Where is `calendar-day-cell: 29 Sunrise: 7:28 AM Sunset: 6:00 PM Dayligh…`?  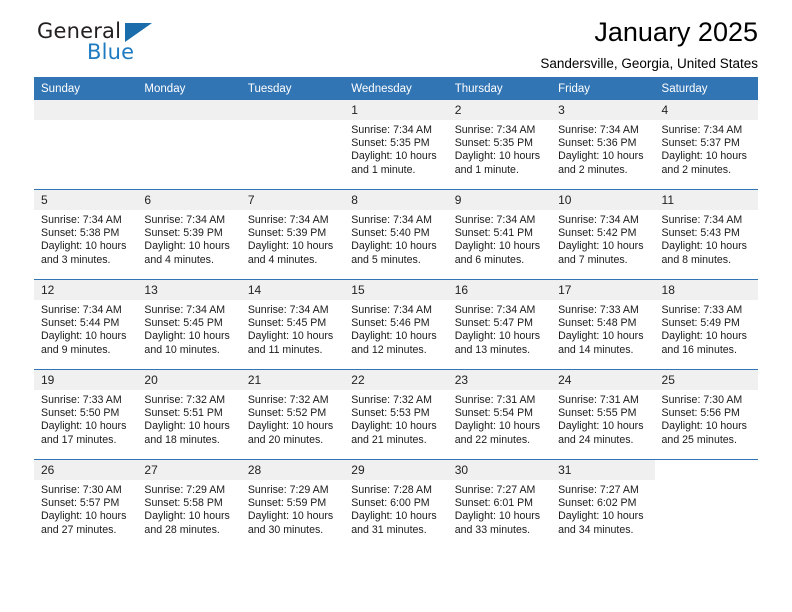
calendar-day-cell: 29 Sunrise: 7:28 AM Sunset: 6:00 PM Dayligh… is located at coordinates (396, 504).